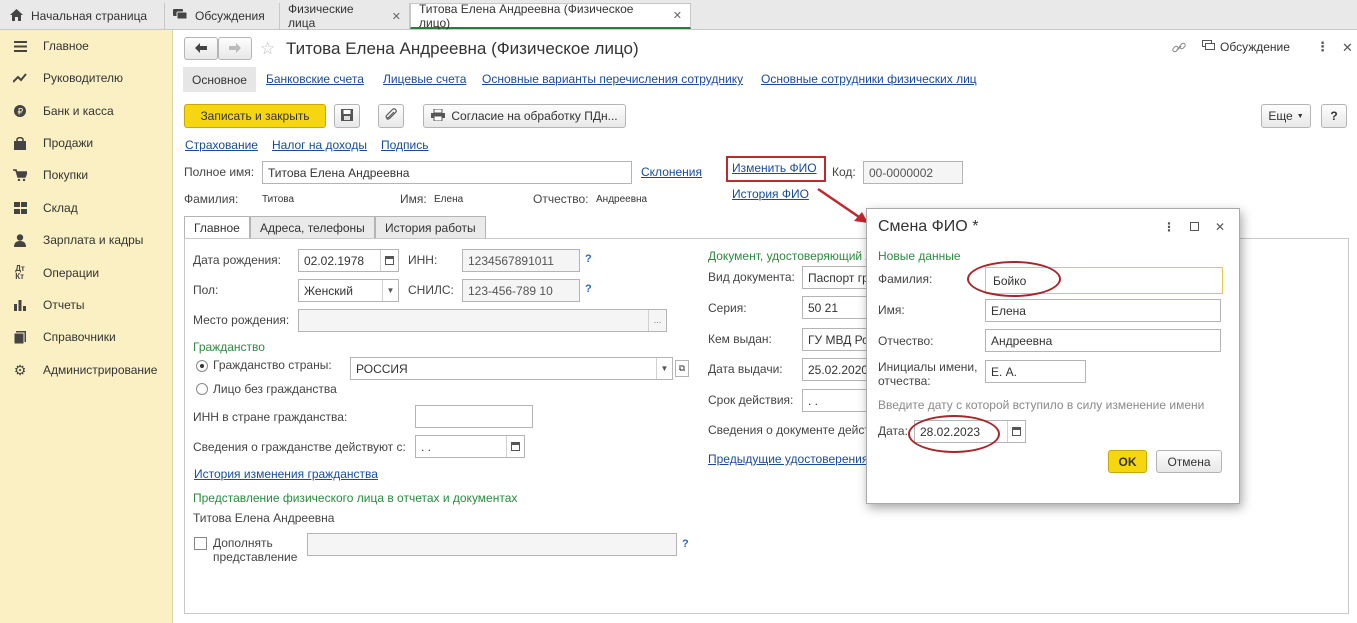 The height and width of the screenshot is (623, 1357). What do you see at coordinates (60, 208) in the screenshot?
I see `sidebar-item-label: Склад` at bounding box center [60, 208].